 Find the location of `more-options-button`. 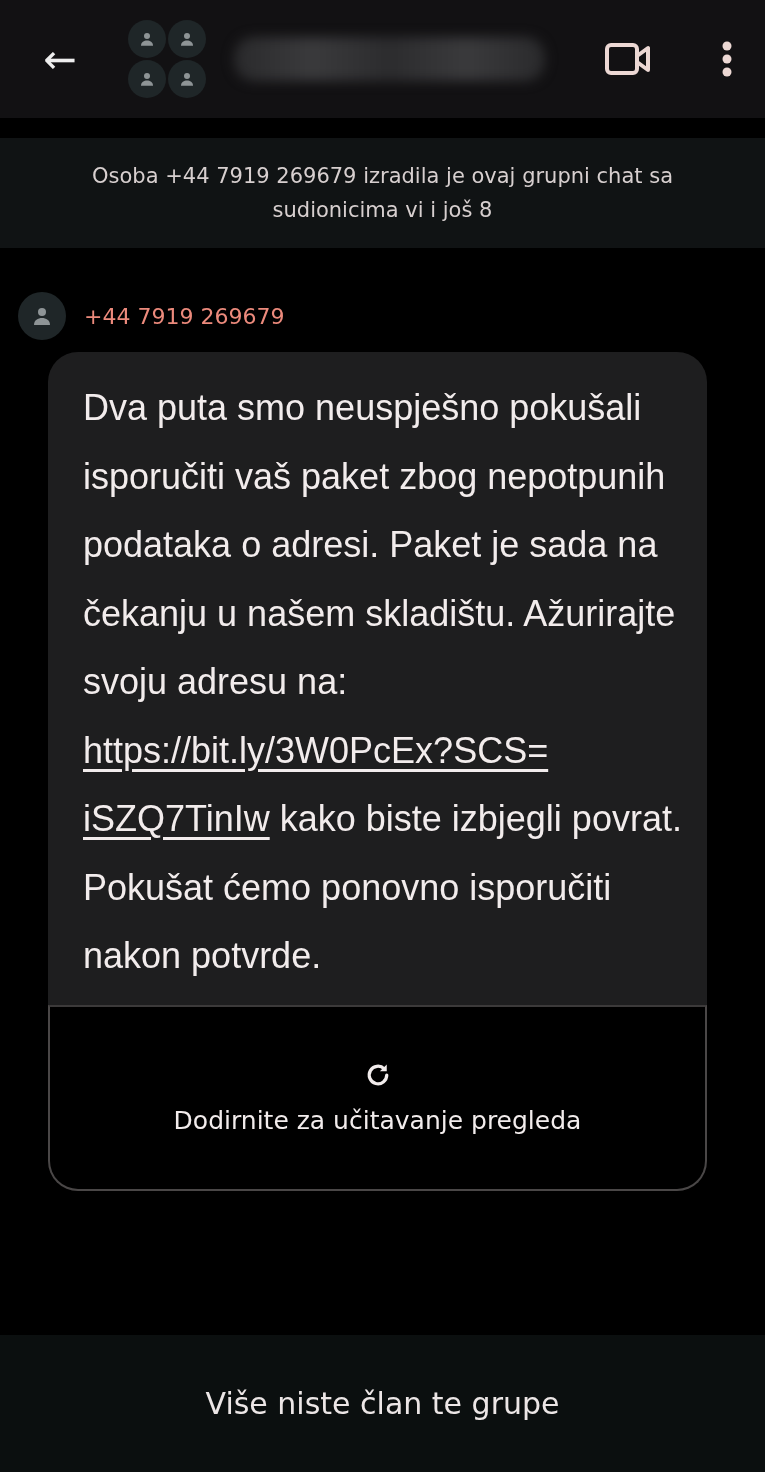

more-options-button is located at coordinates (727, 59).